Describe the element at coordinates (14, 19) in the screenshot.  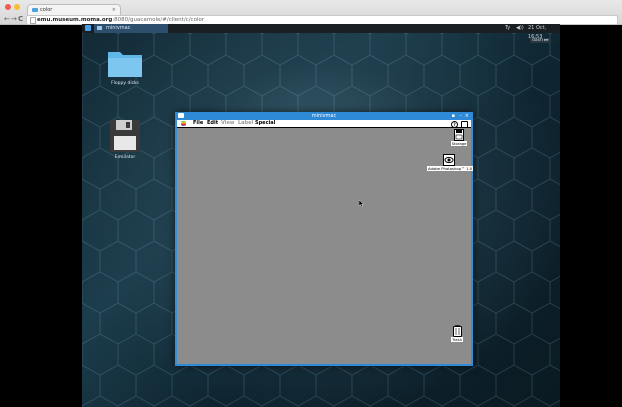
I see `forward-button: →` at that location.